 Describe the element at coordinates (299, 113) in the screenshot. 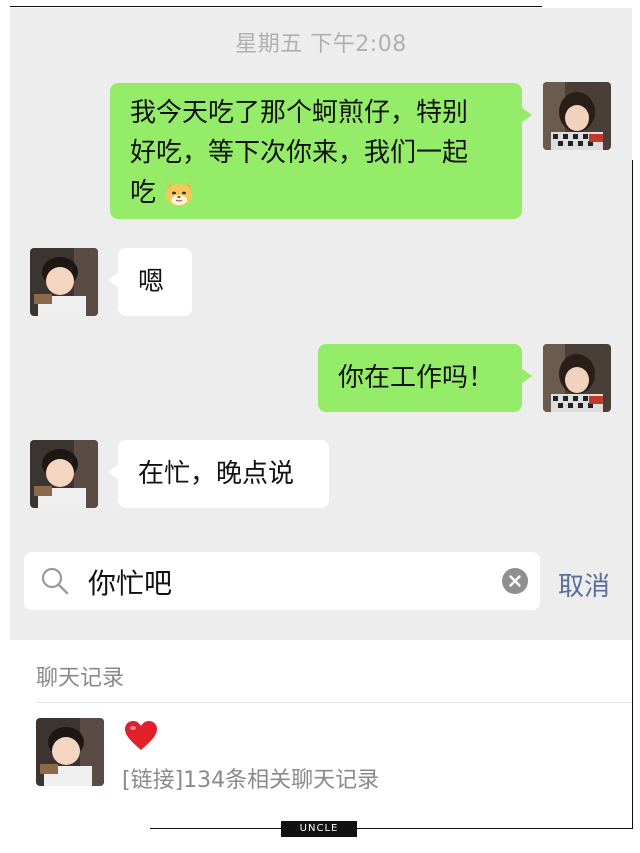

I see `message-line: 我今天吃了那个蚵煎仔，特别` at that location.